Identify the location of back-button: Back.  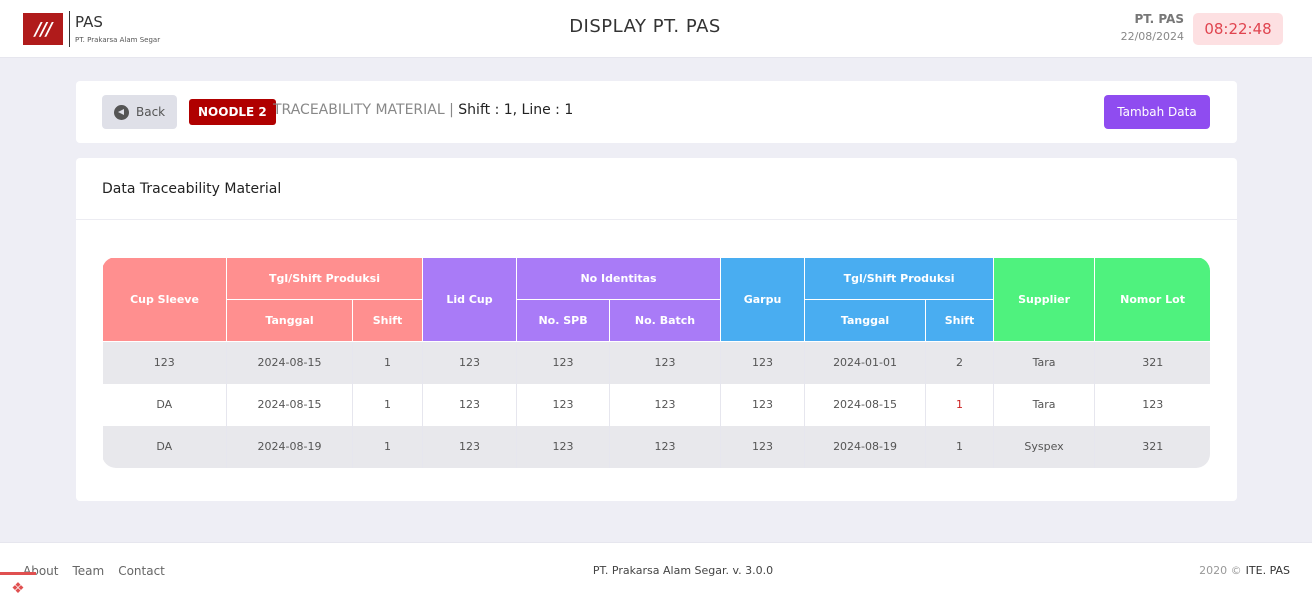
(139, 112).